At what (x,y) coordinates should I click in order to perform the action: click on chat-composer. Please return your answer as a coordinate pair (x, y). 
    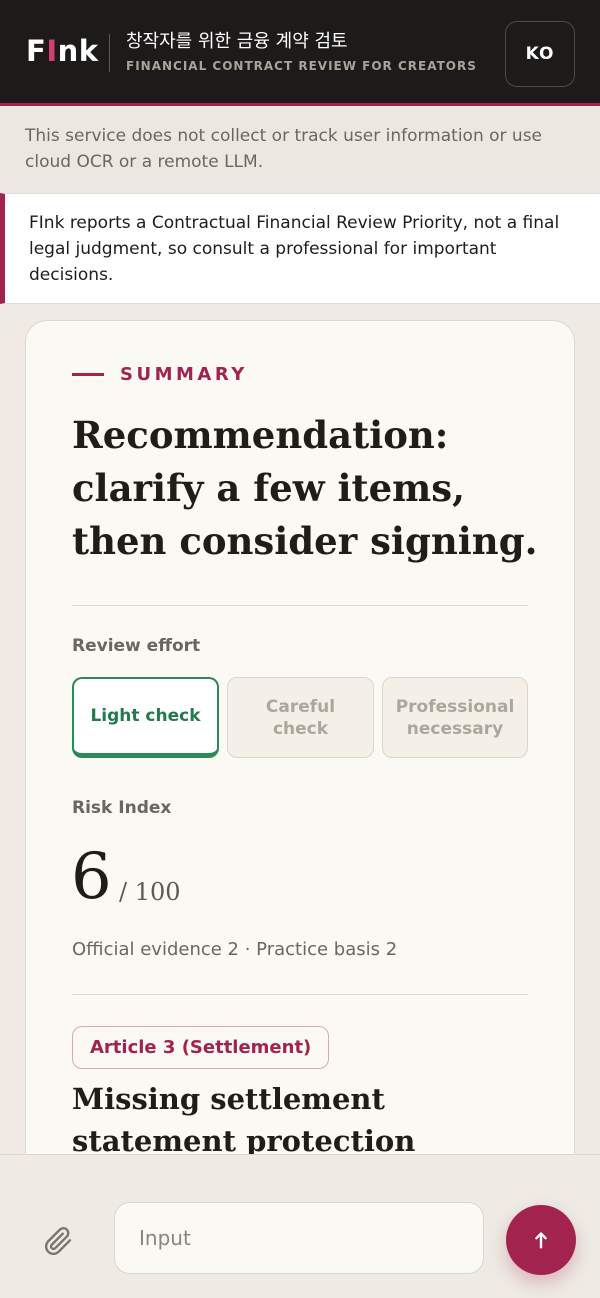
    Looking at the image, I should click on (300, 1226).